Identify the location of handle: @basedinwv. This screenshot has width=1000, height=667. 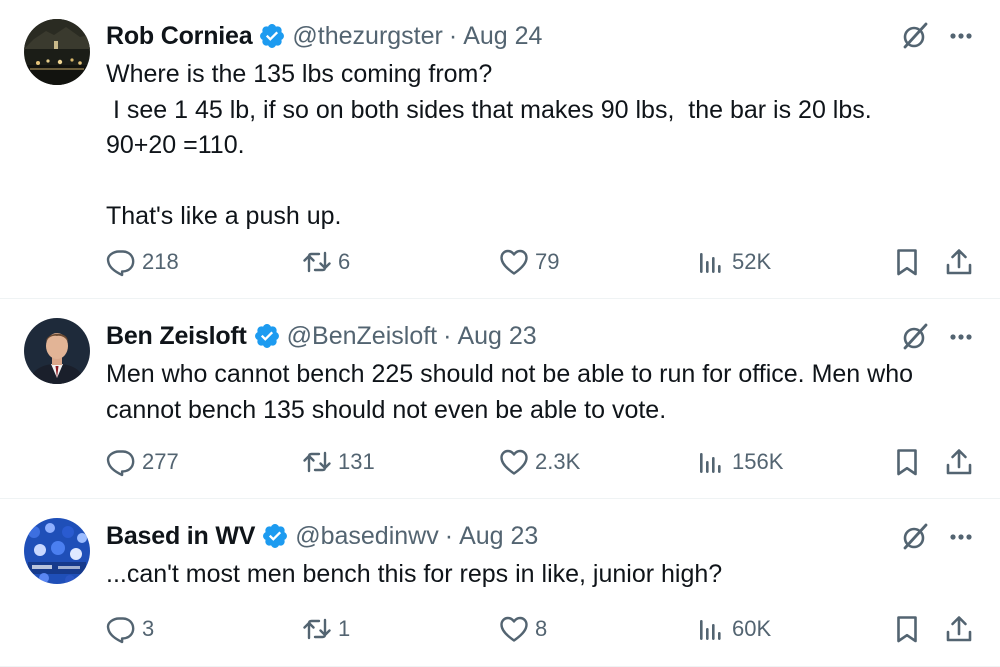
(367, 536).